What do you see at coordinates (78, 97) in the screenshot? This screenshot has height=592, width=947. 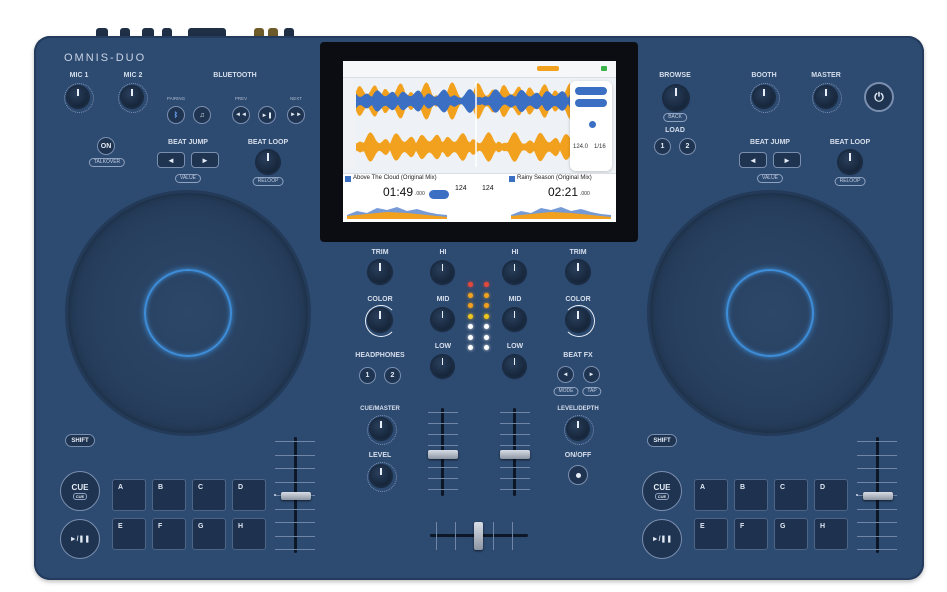 I see `mic1-knob` at bounding box center [78, 97].